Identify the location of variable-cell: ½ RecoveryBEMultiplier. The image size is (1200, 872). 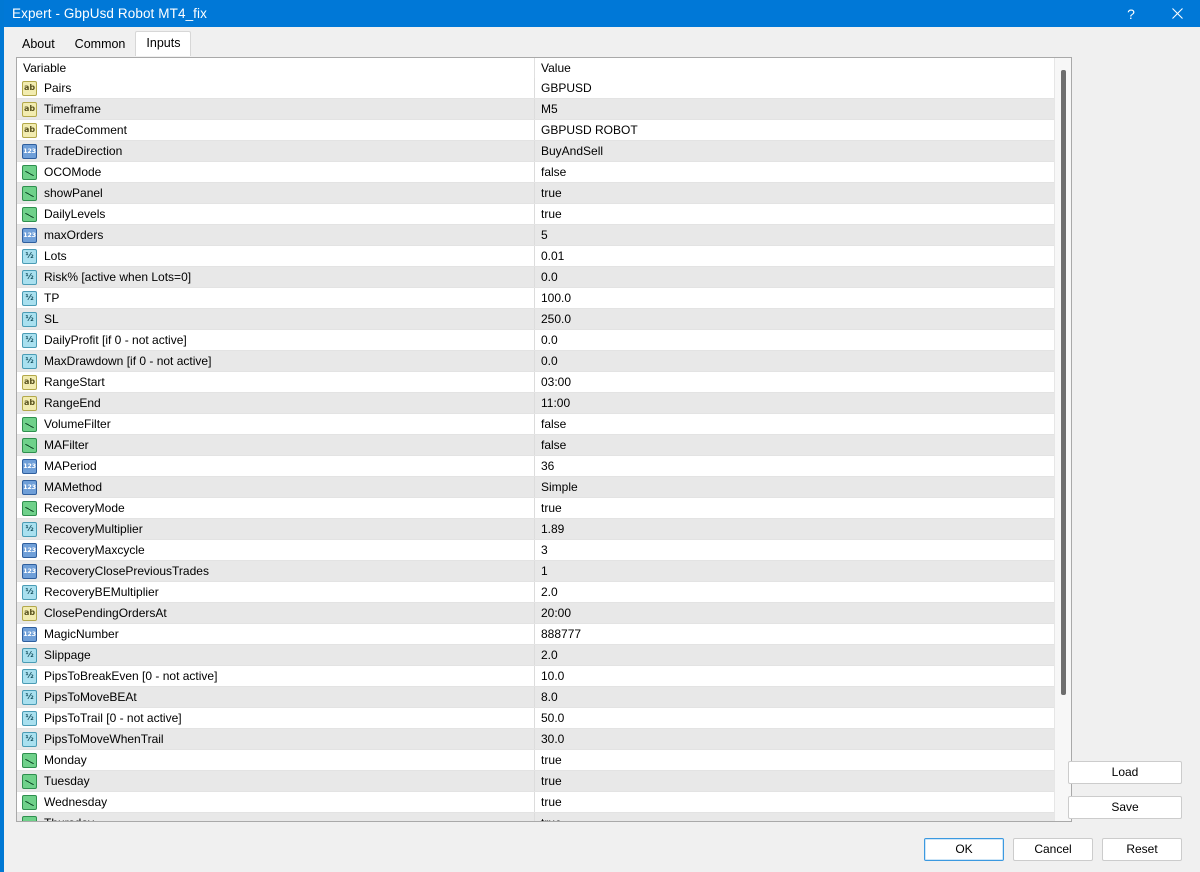
(276, 592).